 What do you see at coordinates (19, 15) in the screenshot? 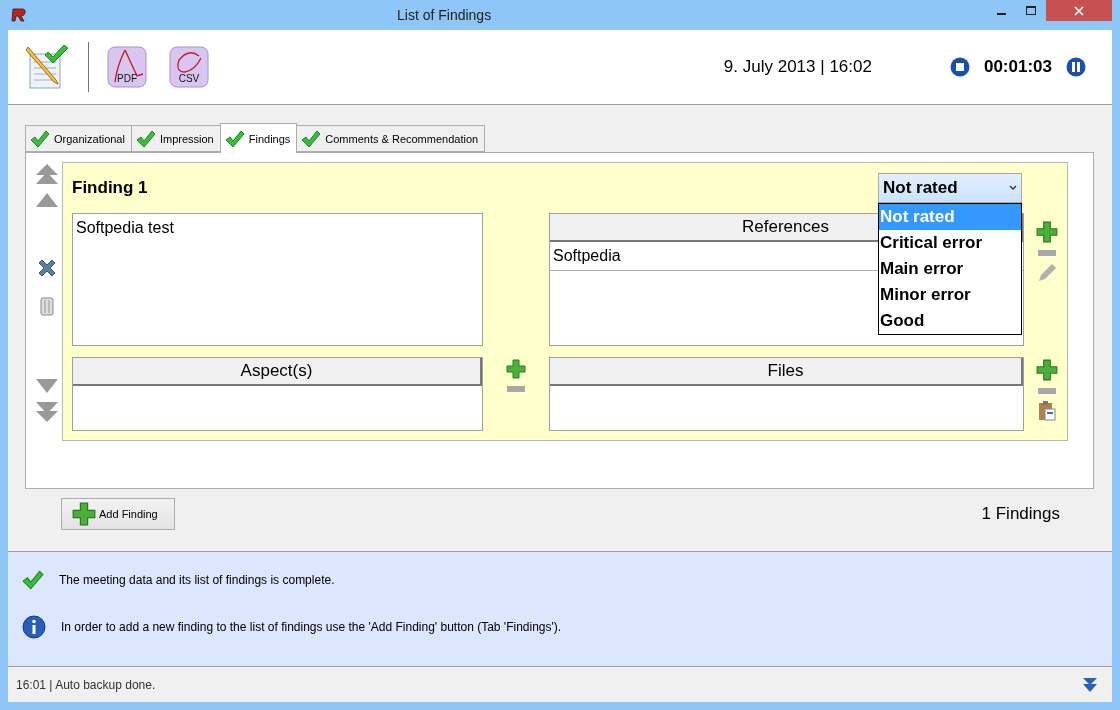
I see `app-logo-icon` at bounding box center [19, 15].